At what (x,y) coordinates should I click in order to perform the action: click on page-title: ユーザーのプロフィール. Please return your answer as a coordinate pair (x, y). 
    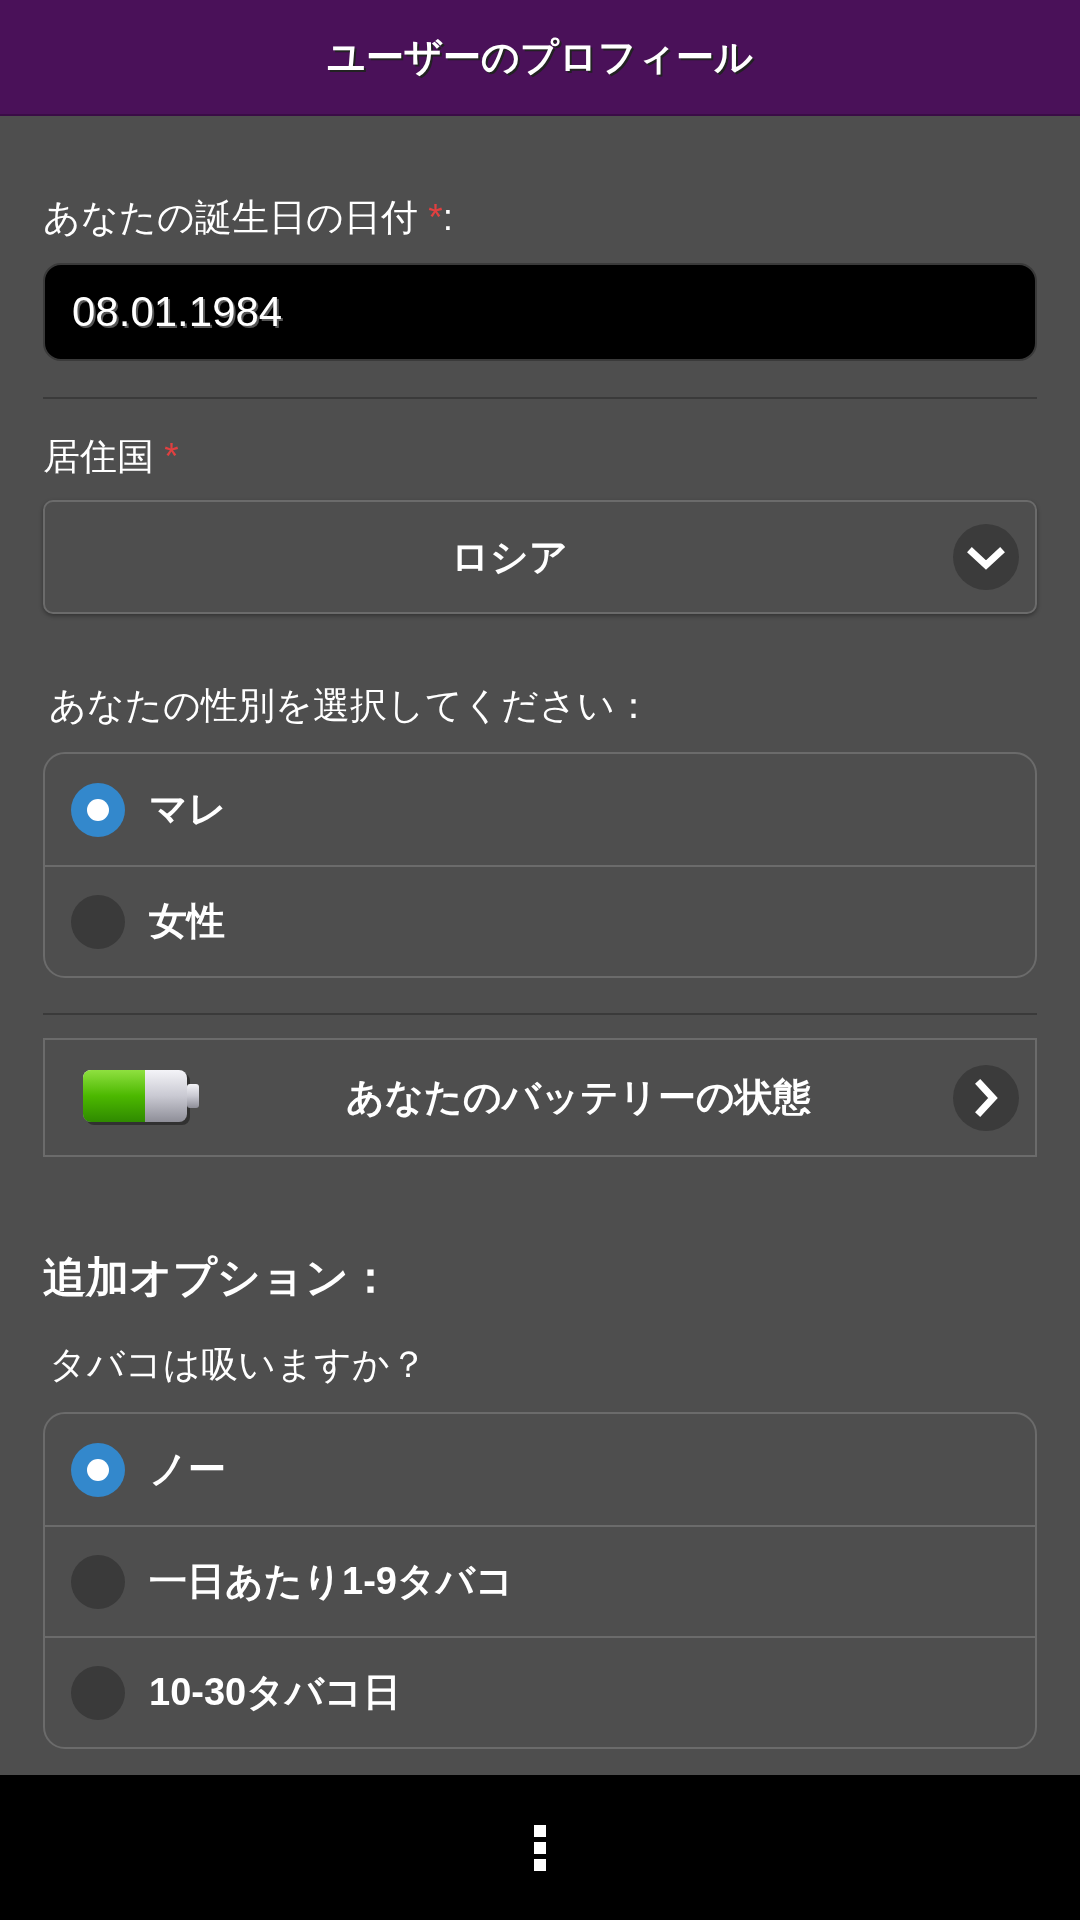
    Looking at the image, I should click on (540, 57).